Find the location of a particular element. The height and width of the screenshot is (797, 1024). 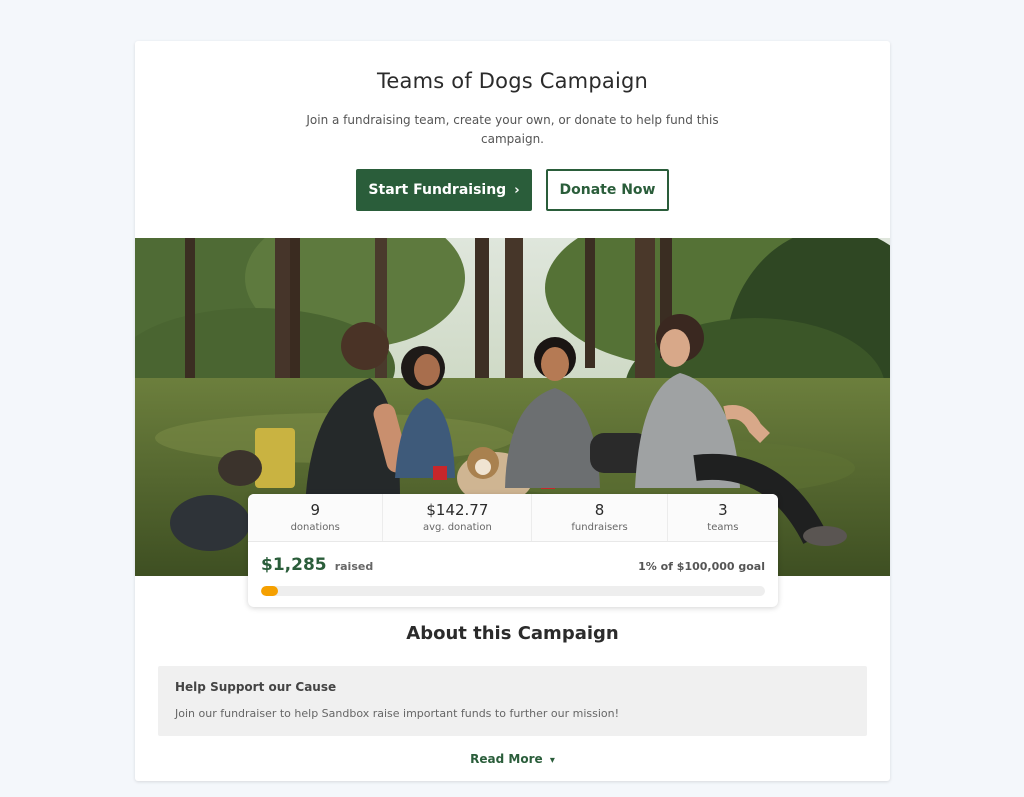

stat-teams: 3 teams is located at coordinates (723, 517).